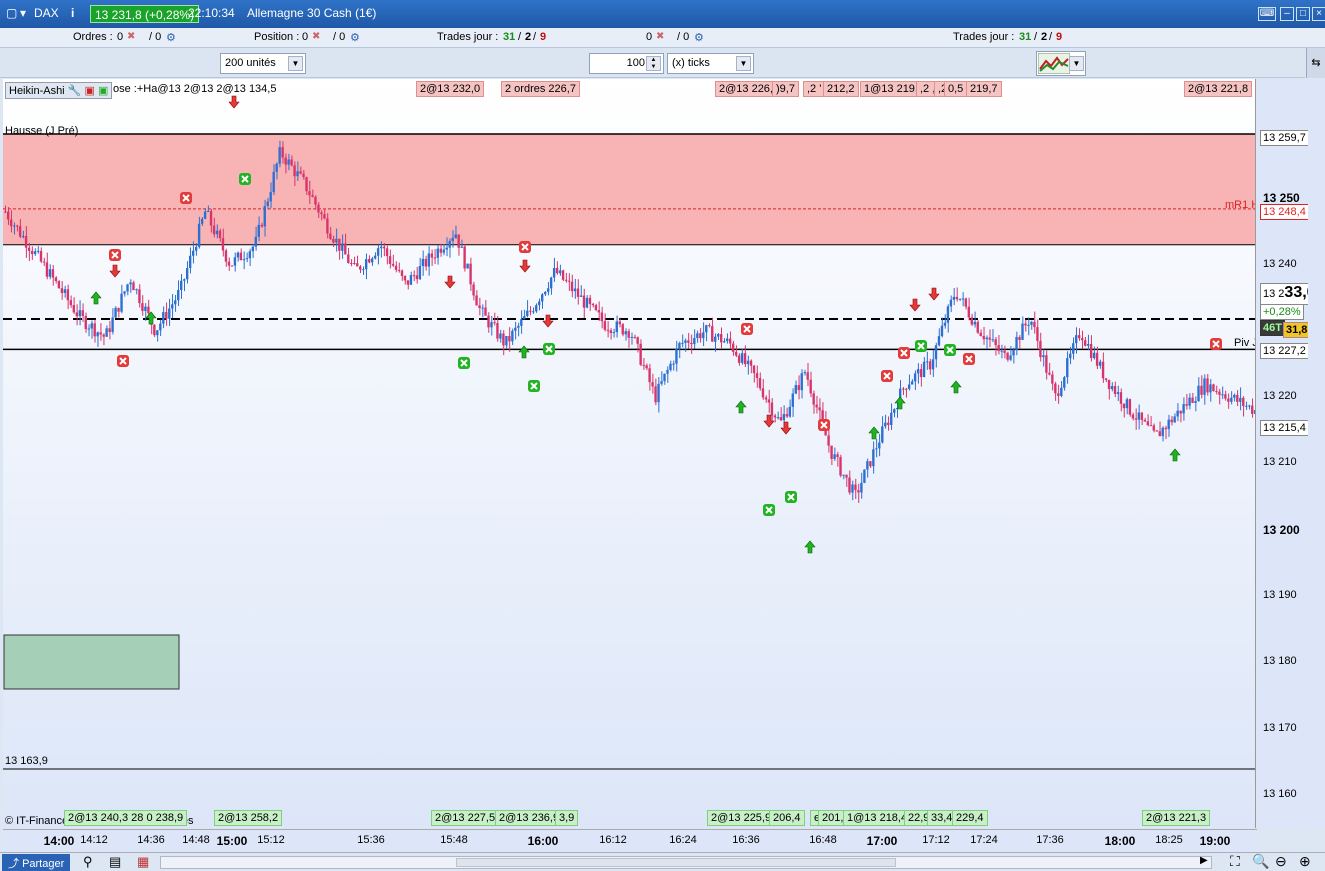  What do you see at coordinates (710, 63) in the screenshot?
I see `ticks-select: (x) ticks ▼` at bounding box center [710, 63].